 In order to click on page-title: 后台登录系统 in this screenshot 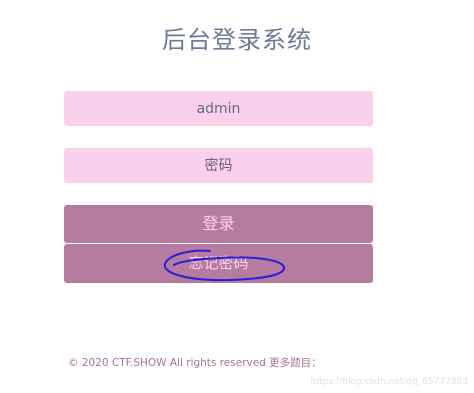, I will do `click(237, 40)`.